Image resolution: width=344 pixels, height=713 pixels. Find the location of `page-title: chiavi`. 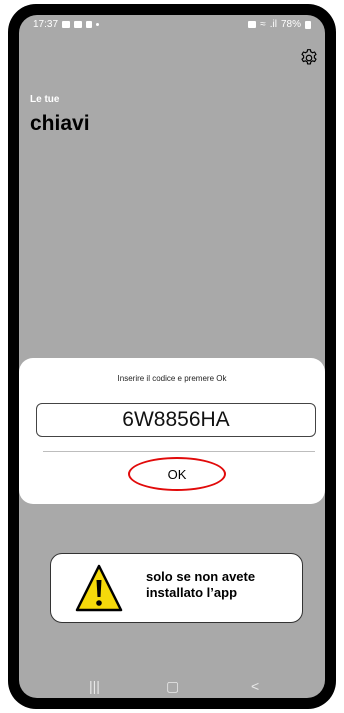

page-title: chiavi is located at coordinates (60, 123).